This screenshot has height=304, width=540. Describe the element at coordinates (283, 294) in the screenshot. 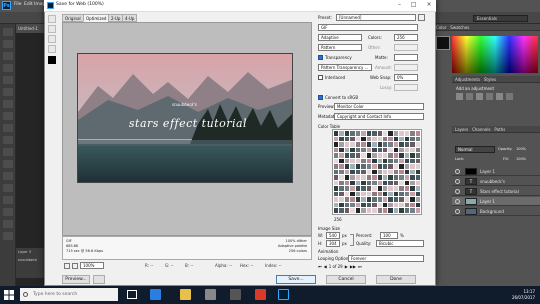

I see `photoshop-taskbar-icon` at that location.